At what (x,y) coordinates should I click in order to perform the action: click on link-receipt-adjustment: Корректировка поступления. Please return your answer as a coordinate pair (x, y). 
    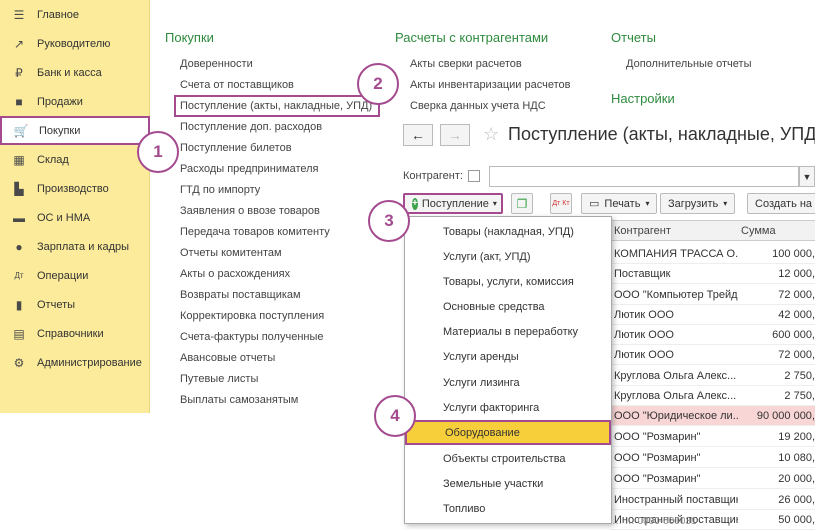
    Looking at the image, I should click on (252, 316).